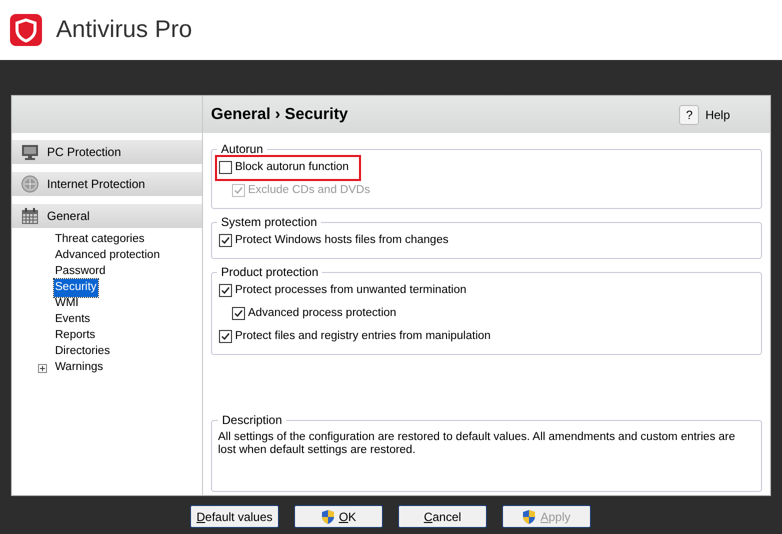  What do you see at coordinates (75, 336) in the screenshot?
I see `tree-item: Reports` at bounding box center [75, 336].